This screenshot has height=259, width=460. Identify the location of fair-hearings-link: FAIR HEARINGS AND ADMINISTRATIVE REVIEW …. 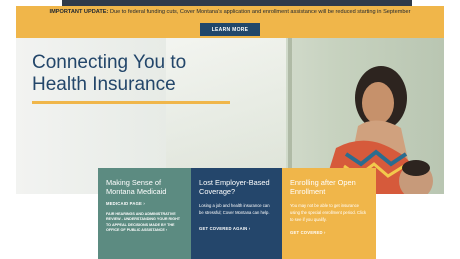
(144, 223).